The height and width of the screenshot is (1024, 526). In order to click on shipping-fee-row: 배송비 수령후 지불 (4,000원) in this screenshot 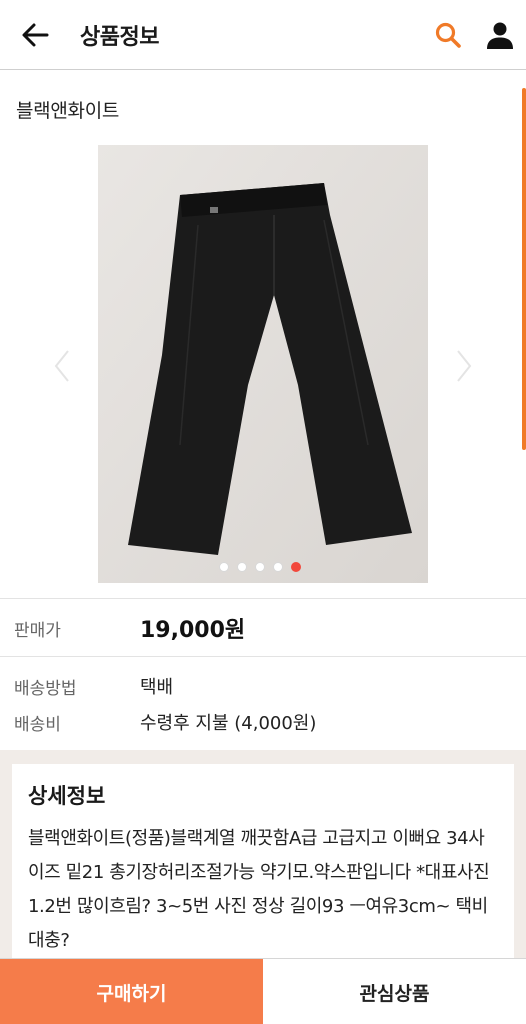, I will do `click(165, 722)`.